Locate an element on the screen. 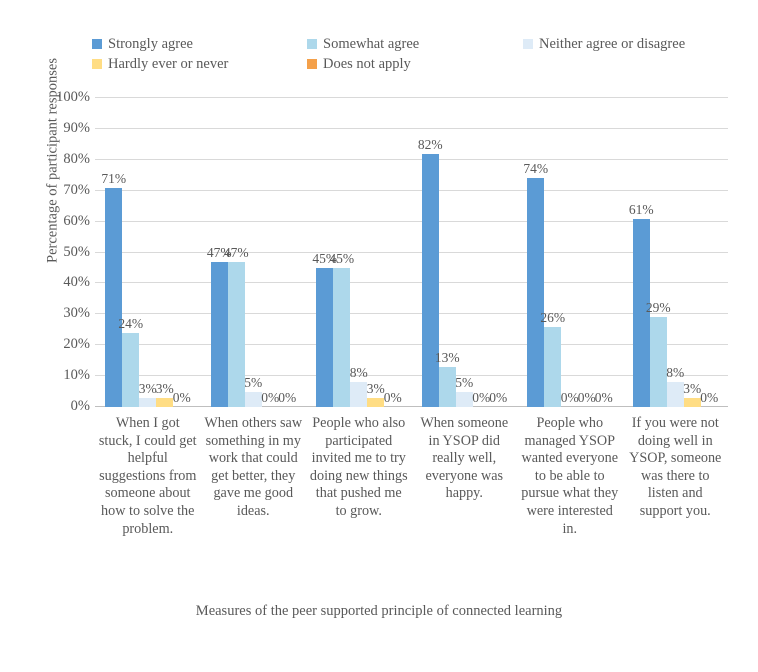  bars: 61% 29% 8% 3% 0% is located at coordinates (676, 252).